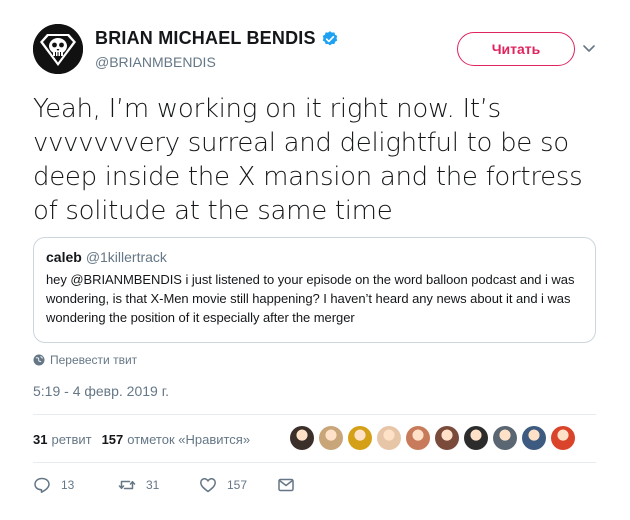 The height and width of the screenshot is (520, 630). I want to click on likes-stat: 157 отметок «Нравится», so click(176, 439).